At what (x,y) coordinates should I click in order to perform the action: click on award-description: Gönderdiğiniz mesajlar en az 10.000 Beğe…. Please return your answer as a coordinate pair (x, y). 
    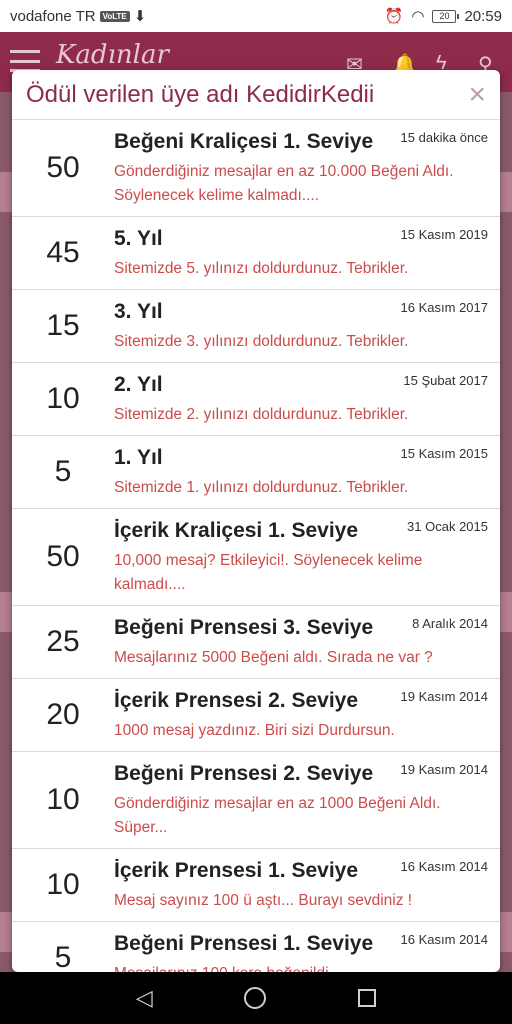
    Looking at the image, I should click on (284, 183).